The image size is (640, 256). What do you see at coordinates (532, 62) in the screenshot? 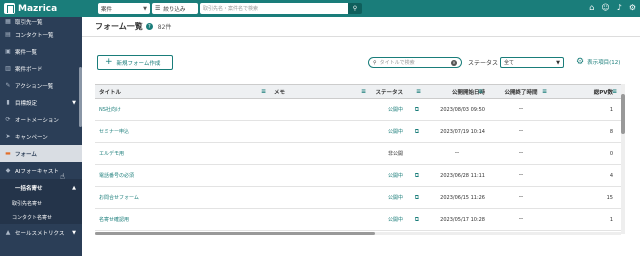
I see `status-filter-select: 全て ▼` at bounding box center [532, 62].